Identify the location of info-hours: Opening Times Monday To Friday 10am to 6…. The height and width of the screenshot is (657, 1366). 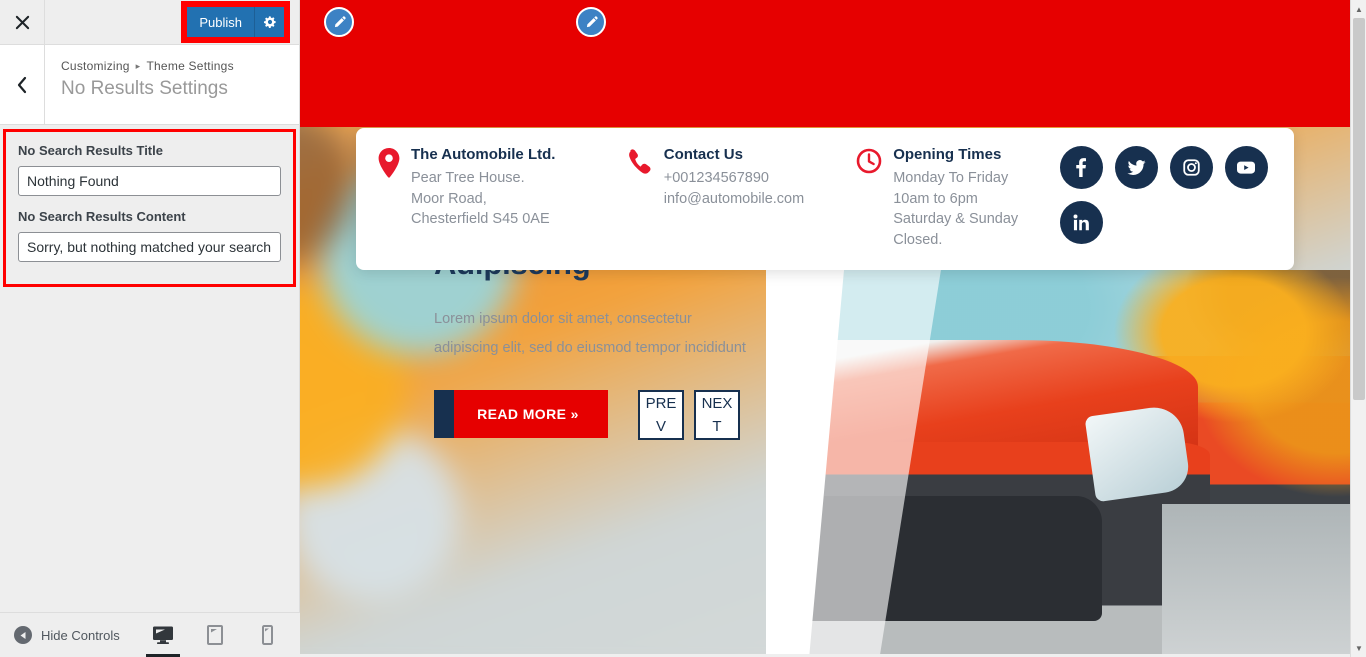
(955, 198).